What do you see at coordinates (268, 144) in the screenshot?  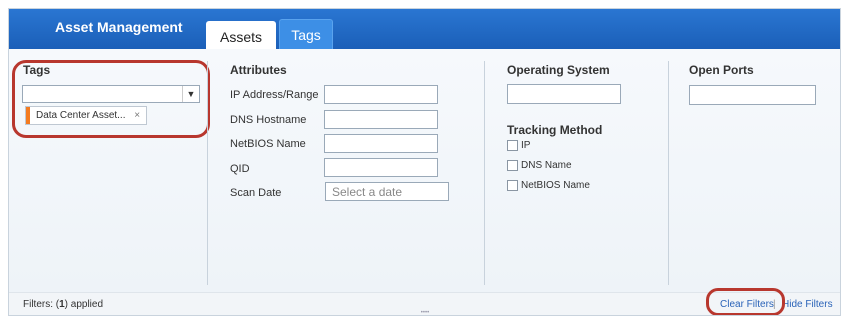 I see `netbios-name-label: NetBIOS Name` at bounding box center [268, 144].